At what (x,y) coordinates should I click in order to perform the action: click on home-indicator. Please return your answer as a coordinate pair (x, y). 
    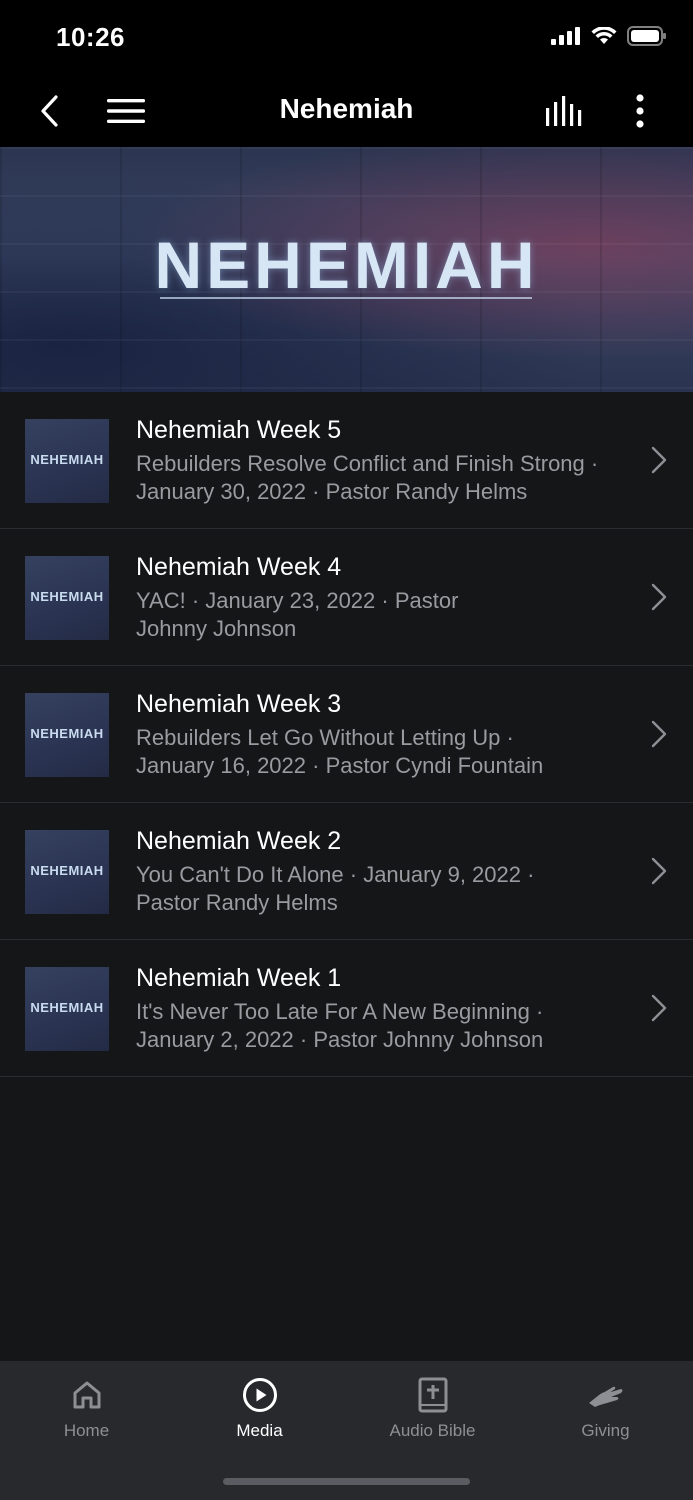
    Looking at the image, I should click on (346, 1481).